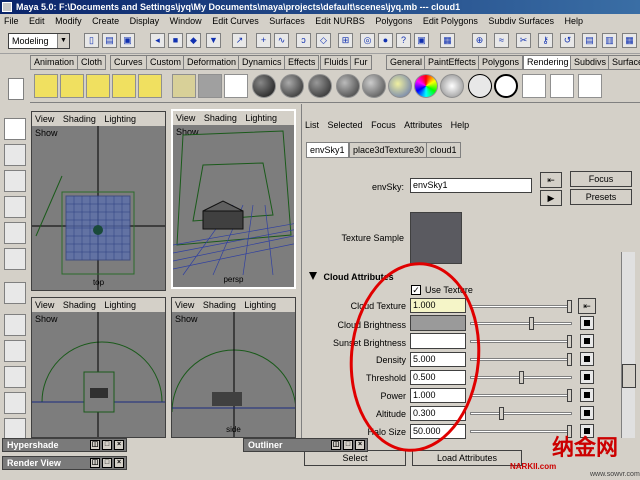 The height and width of the screenshot is (480, 640). What do you see at coordinates (193, 40) in the screenshot?
I see `select-component-icon: ◆` at bounding box center [193, 40].